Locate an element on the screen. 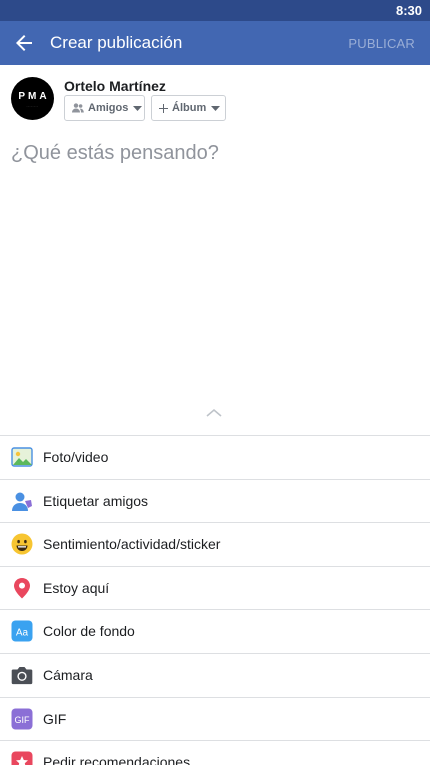 The height and width of the screenshot is (765, 430). album-label: Álbum is located at coordinates (189, 108).